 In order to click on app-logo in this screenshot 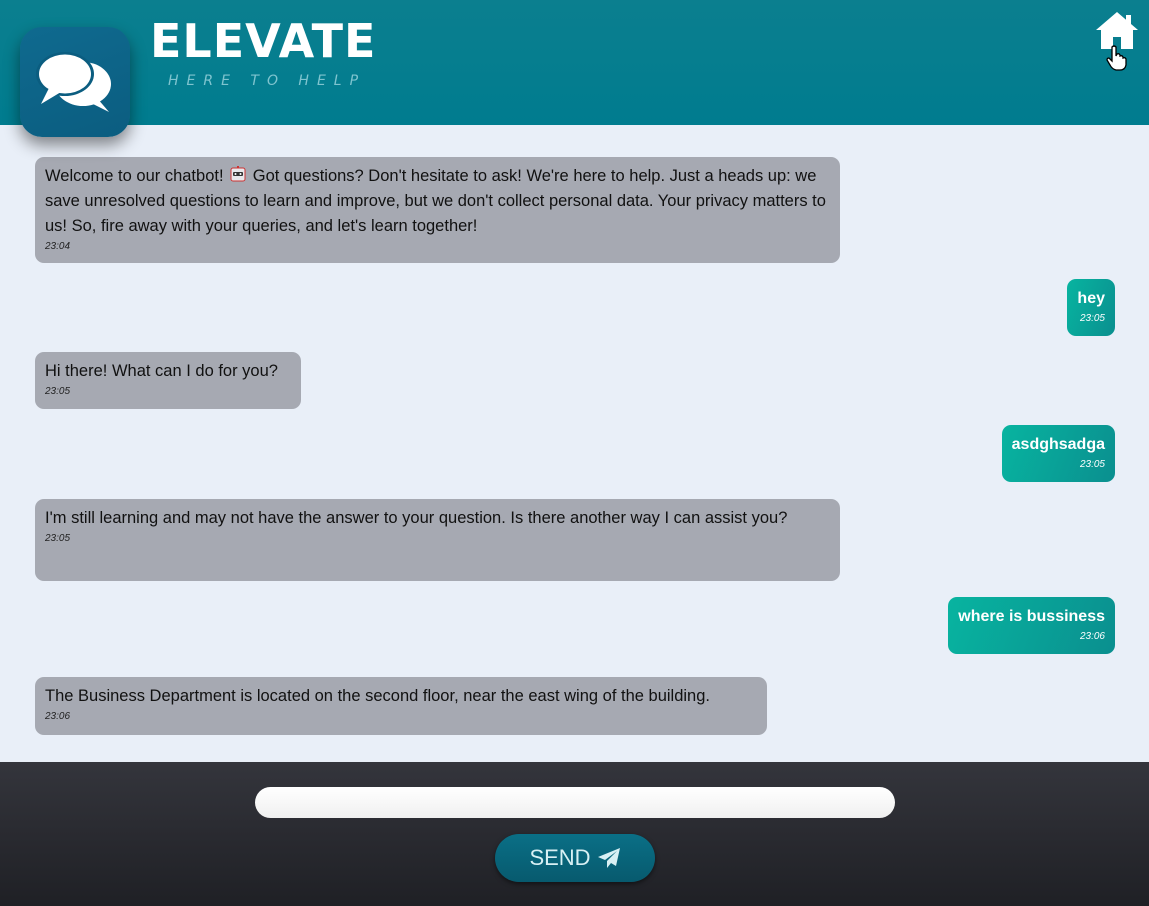, I will do `click(75, 82)`.